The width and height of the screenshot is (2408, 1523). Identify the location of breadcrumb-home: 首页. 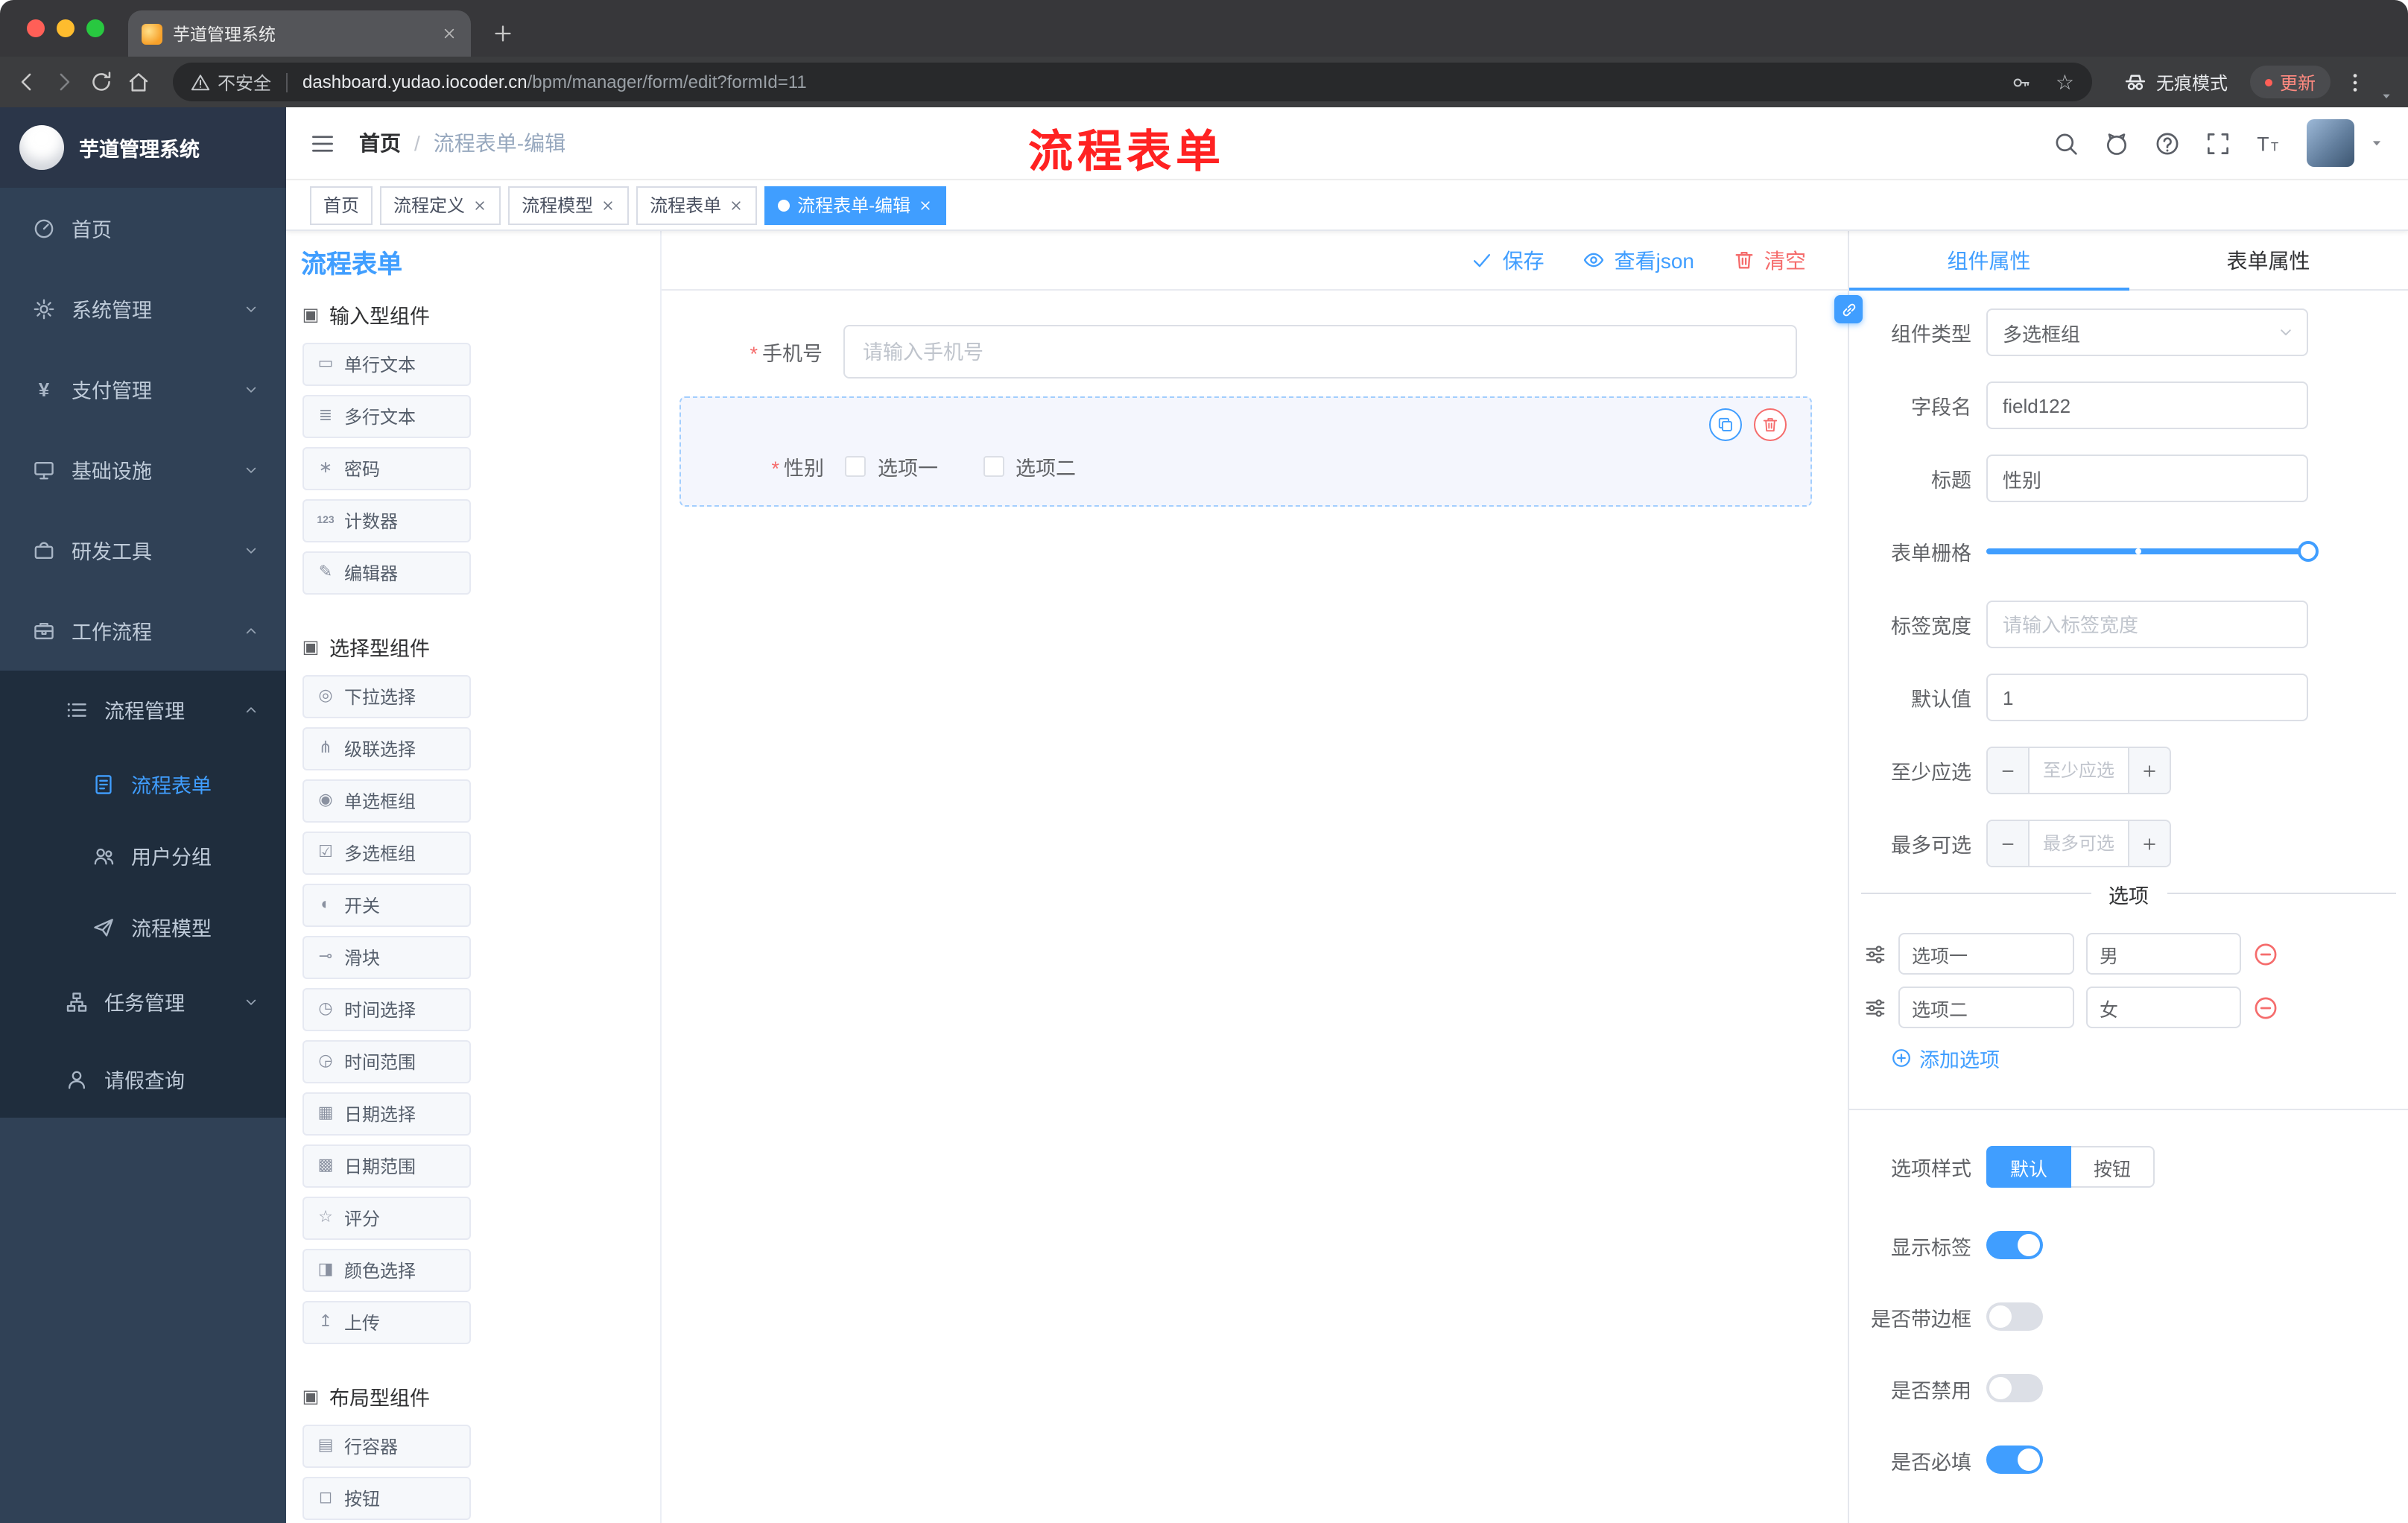
(380, 143).